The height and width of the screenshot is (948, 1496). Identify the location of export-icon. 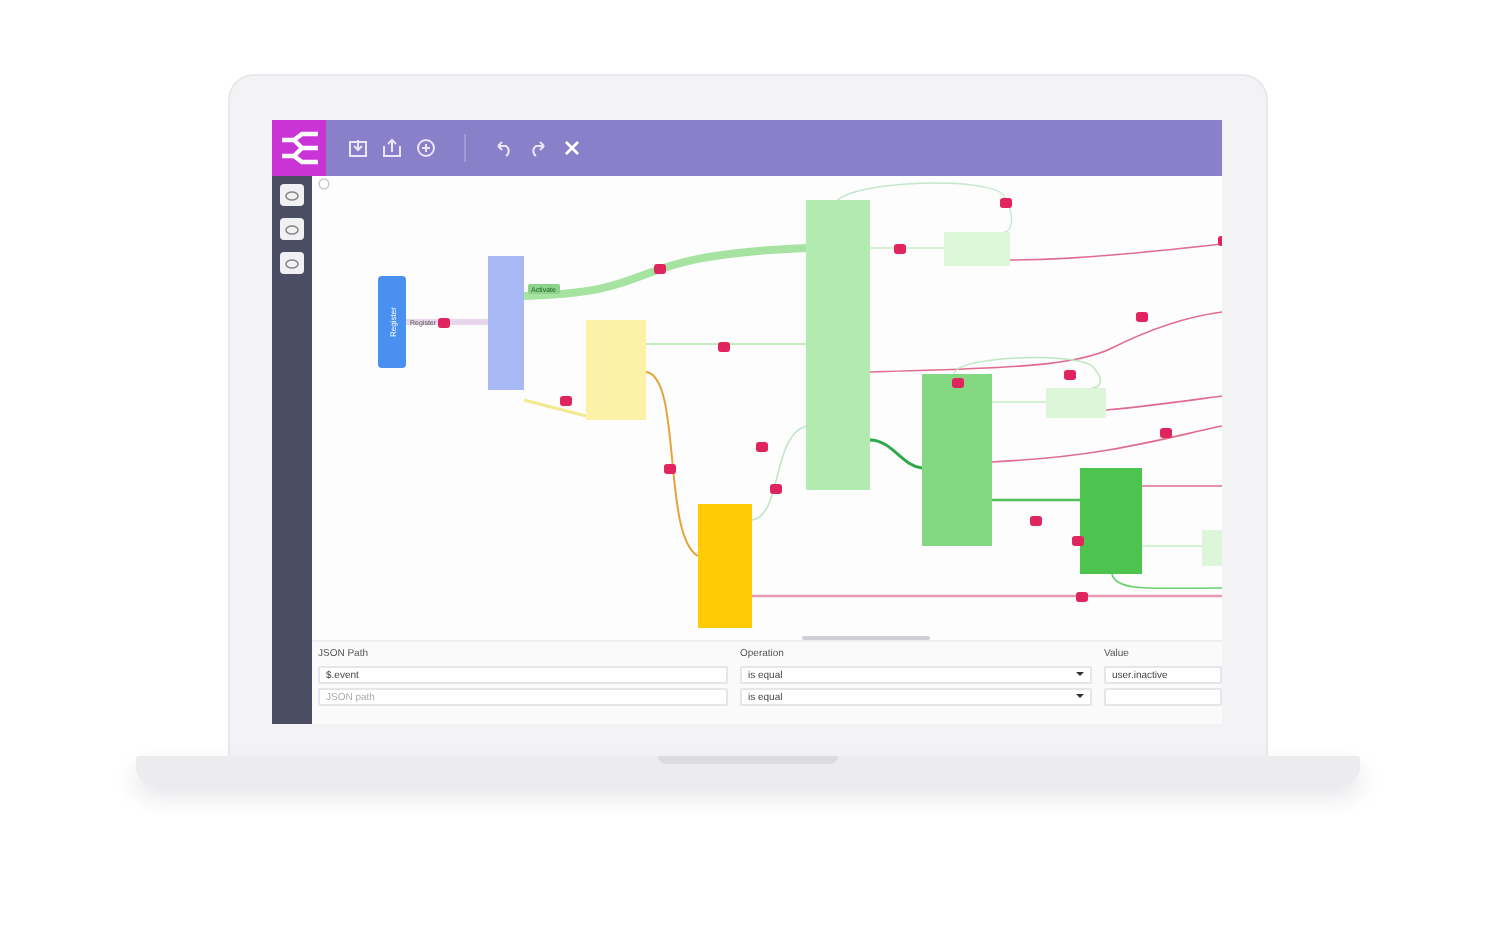
(392, 148).